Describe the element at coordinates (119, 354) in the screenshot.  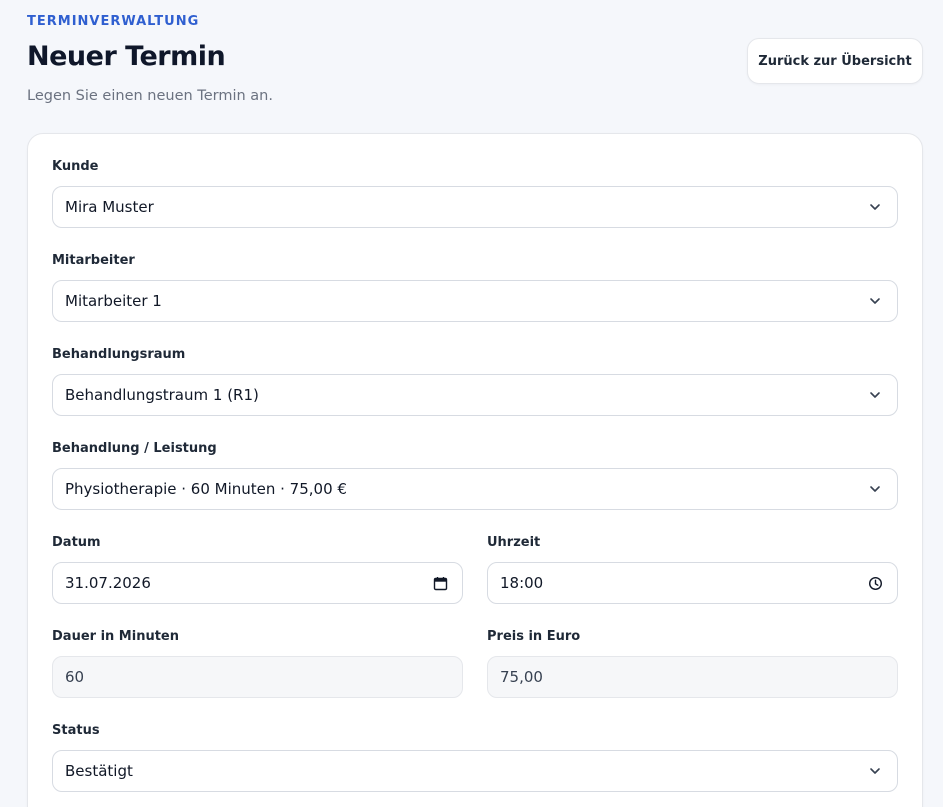
I see `room-label: Behandlungsraum` at that location.